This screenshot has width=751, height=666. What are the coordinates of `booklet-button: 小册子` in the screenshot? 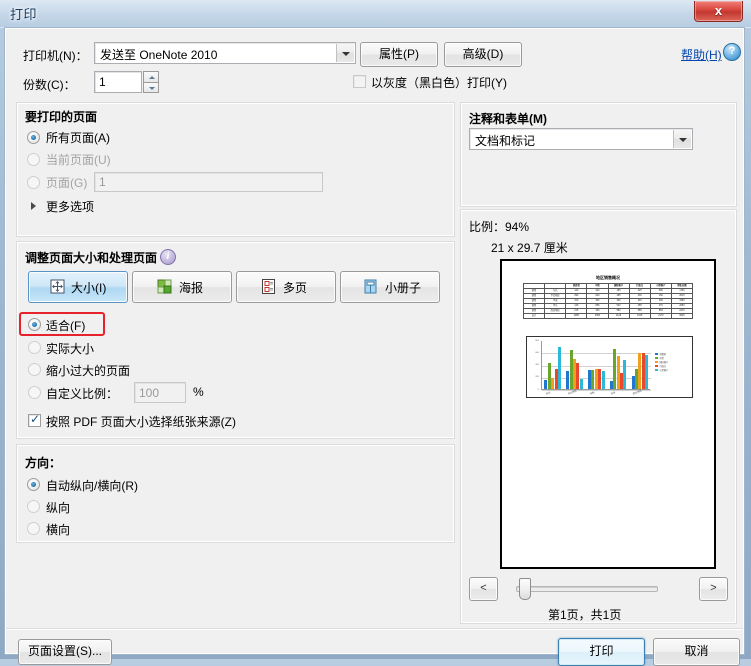 It's located at (390, 287).